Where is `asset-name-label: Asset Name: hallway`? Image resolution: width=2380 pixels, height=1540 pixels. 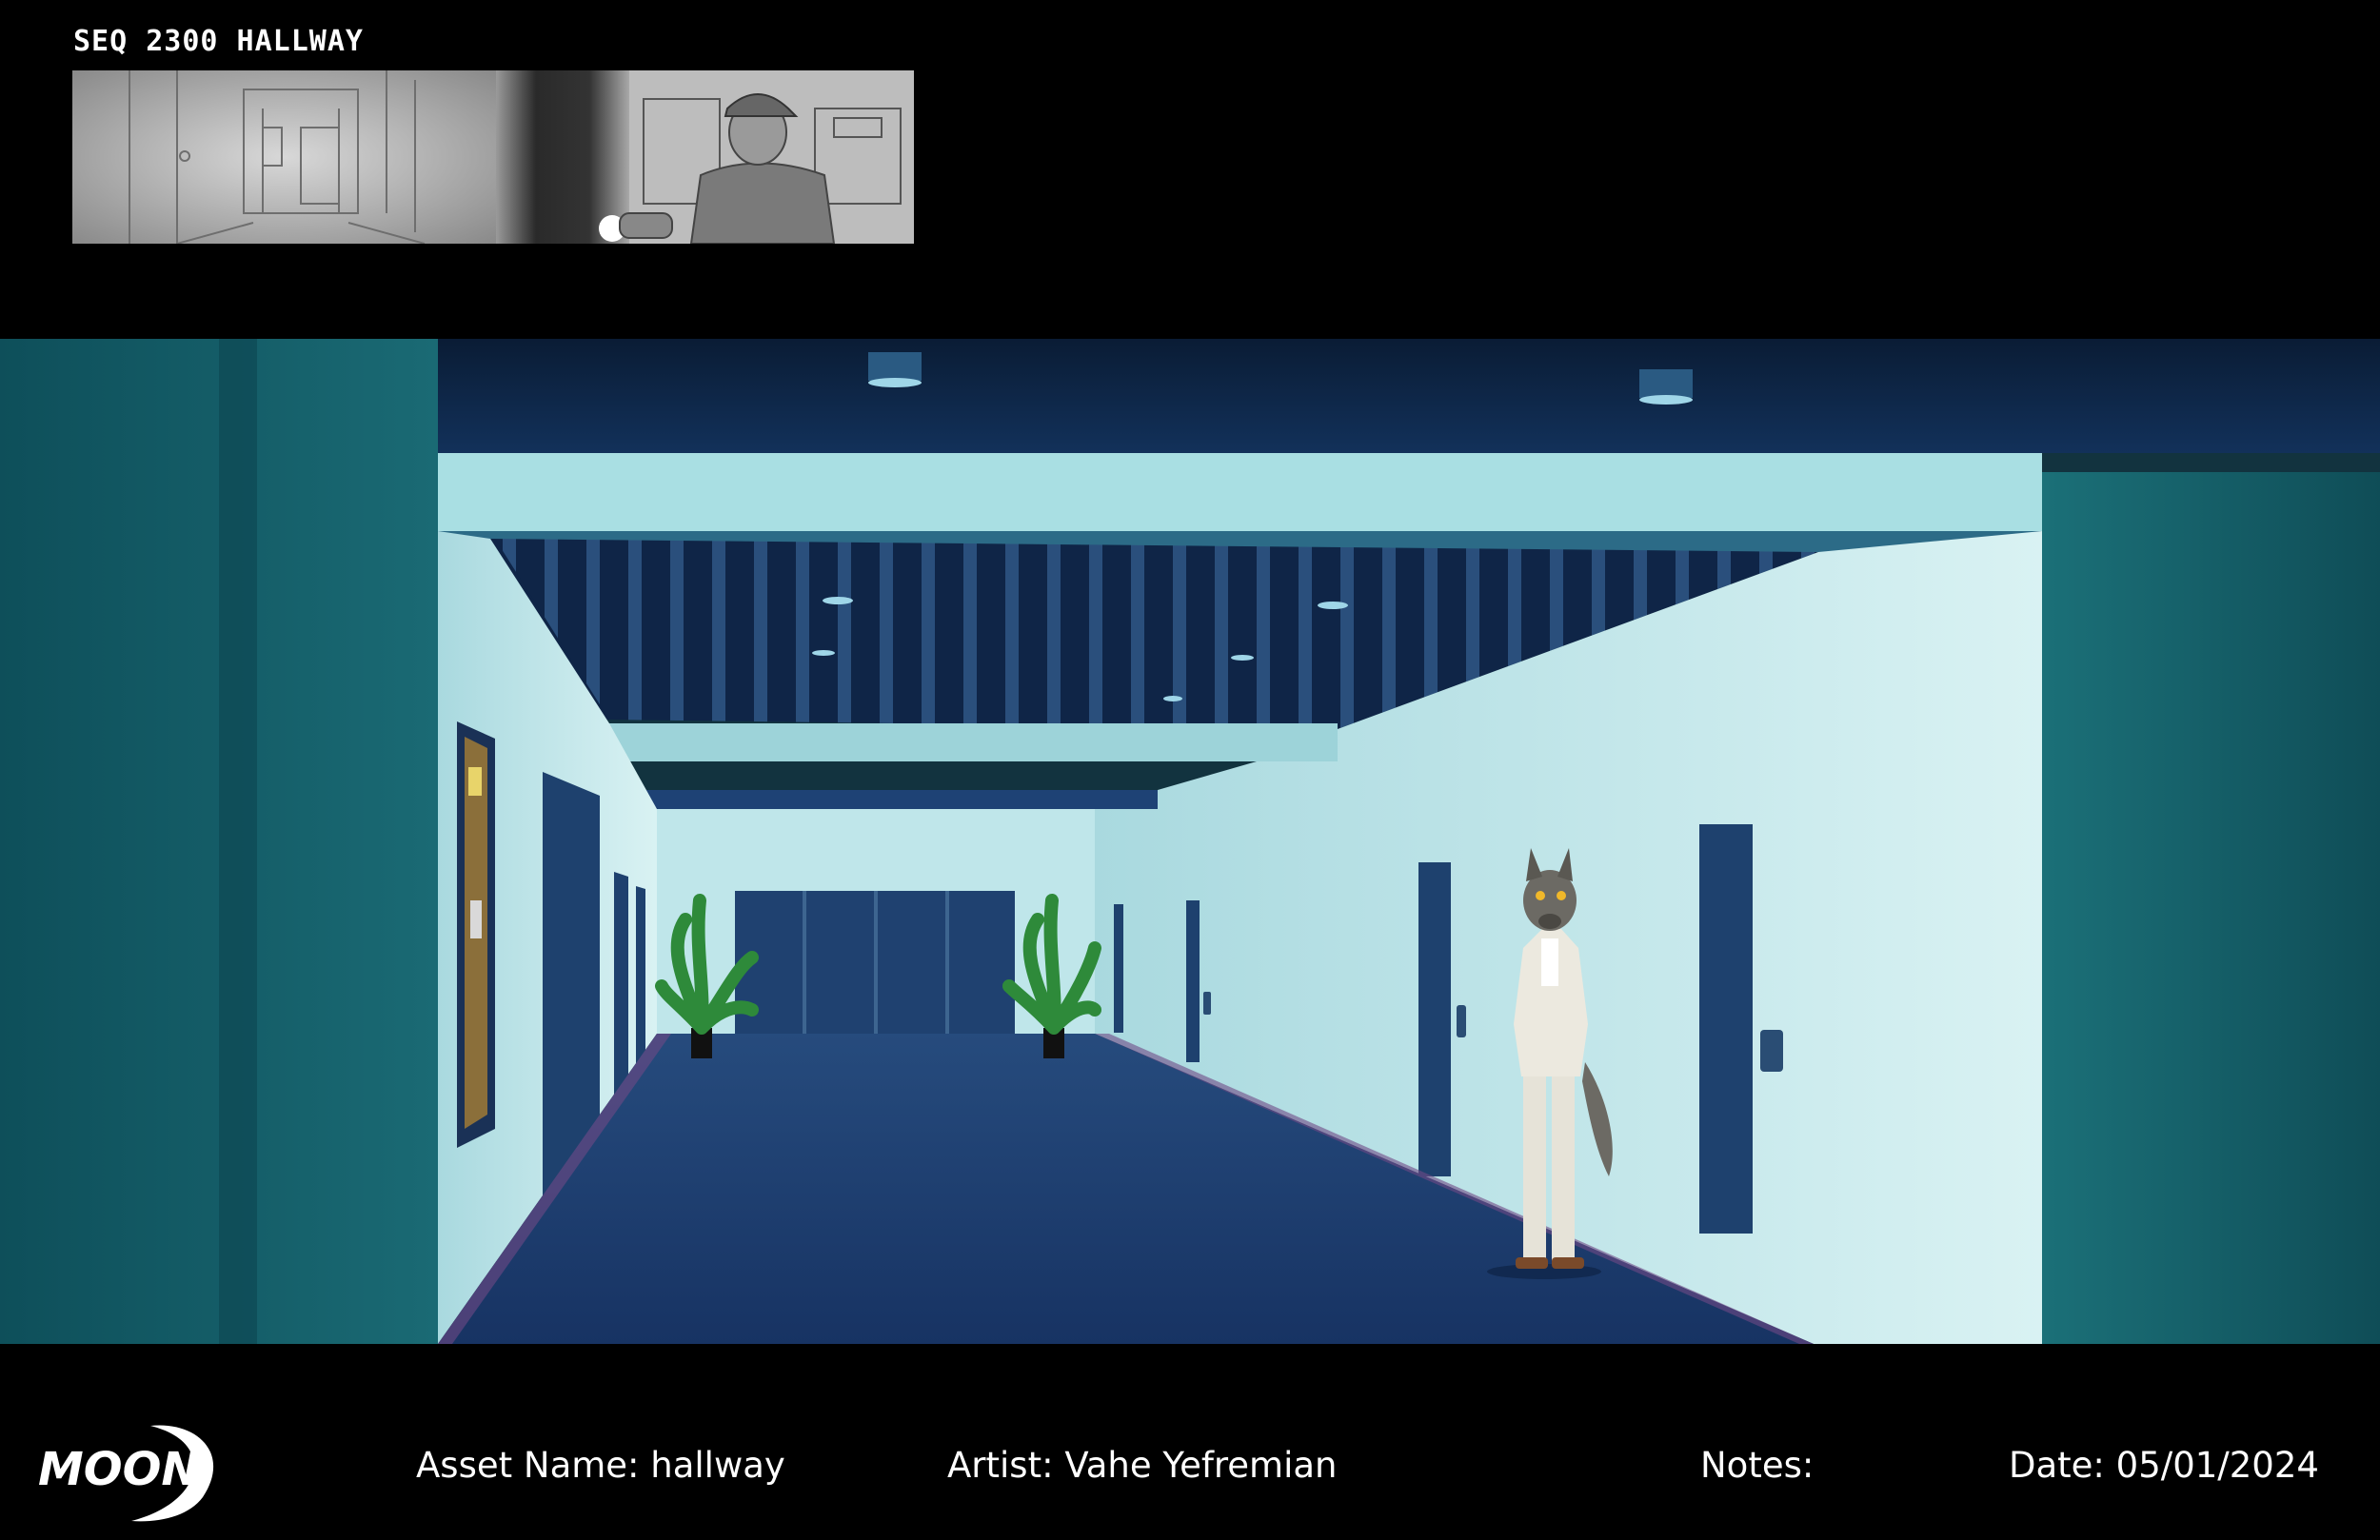 asset-name-label: Asset Name: hallway is located at coordinates (600, 1465).